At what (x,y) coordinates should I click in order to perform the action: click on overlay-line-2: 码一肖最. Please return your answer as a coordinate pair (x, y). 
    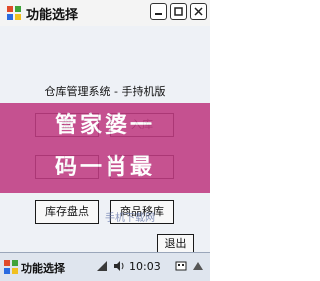
    Looking at the image, I should click on (104, 167).